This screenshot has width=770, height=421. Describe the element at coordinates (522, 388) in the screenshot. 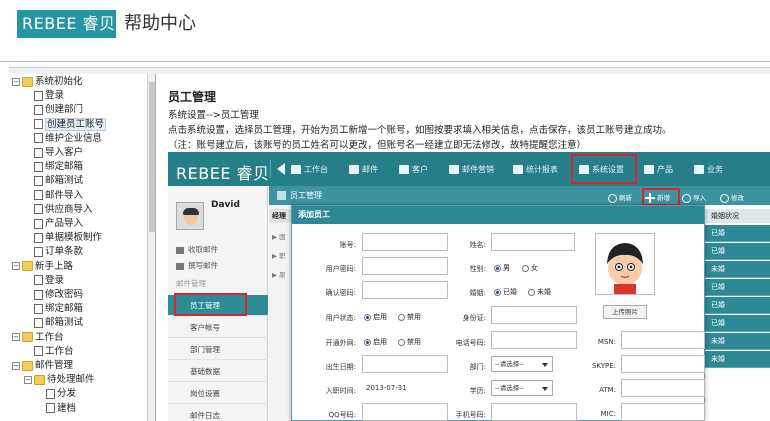

I see `education-select: --请选择--` at that location.